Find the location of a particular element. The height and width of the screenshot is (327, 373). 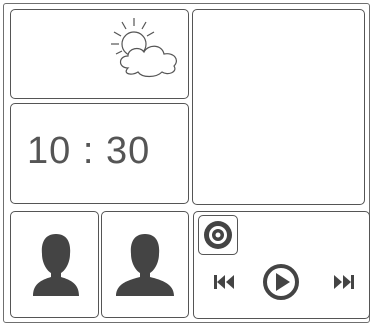

clock-time: 10 : 30 is located at coordinates (89, 151).